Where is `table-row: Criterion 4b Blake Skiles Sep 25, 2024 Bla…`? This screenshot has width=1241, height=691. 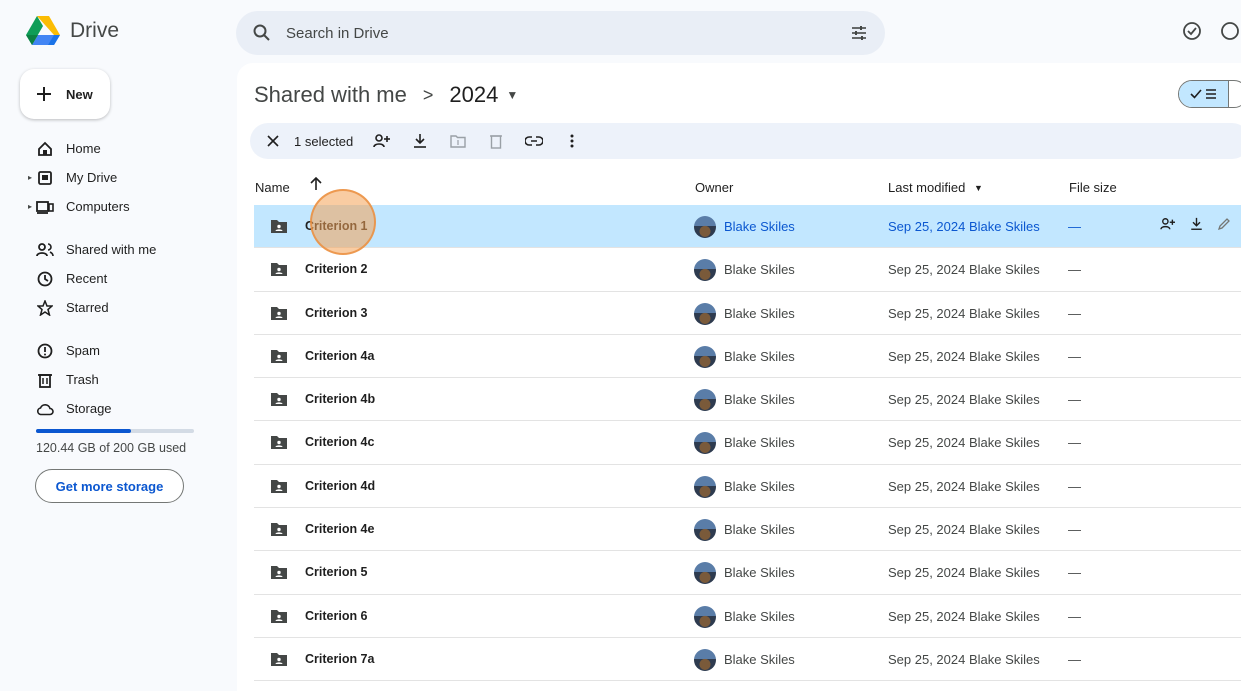 table-row: Criterion 4b Blake Skiles Sep 25, 2024 Bla… is located at coordinates (747, 400).